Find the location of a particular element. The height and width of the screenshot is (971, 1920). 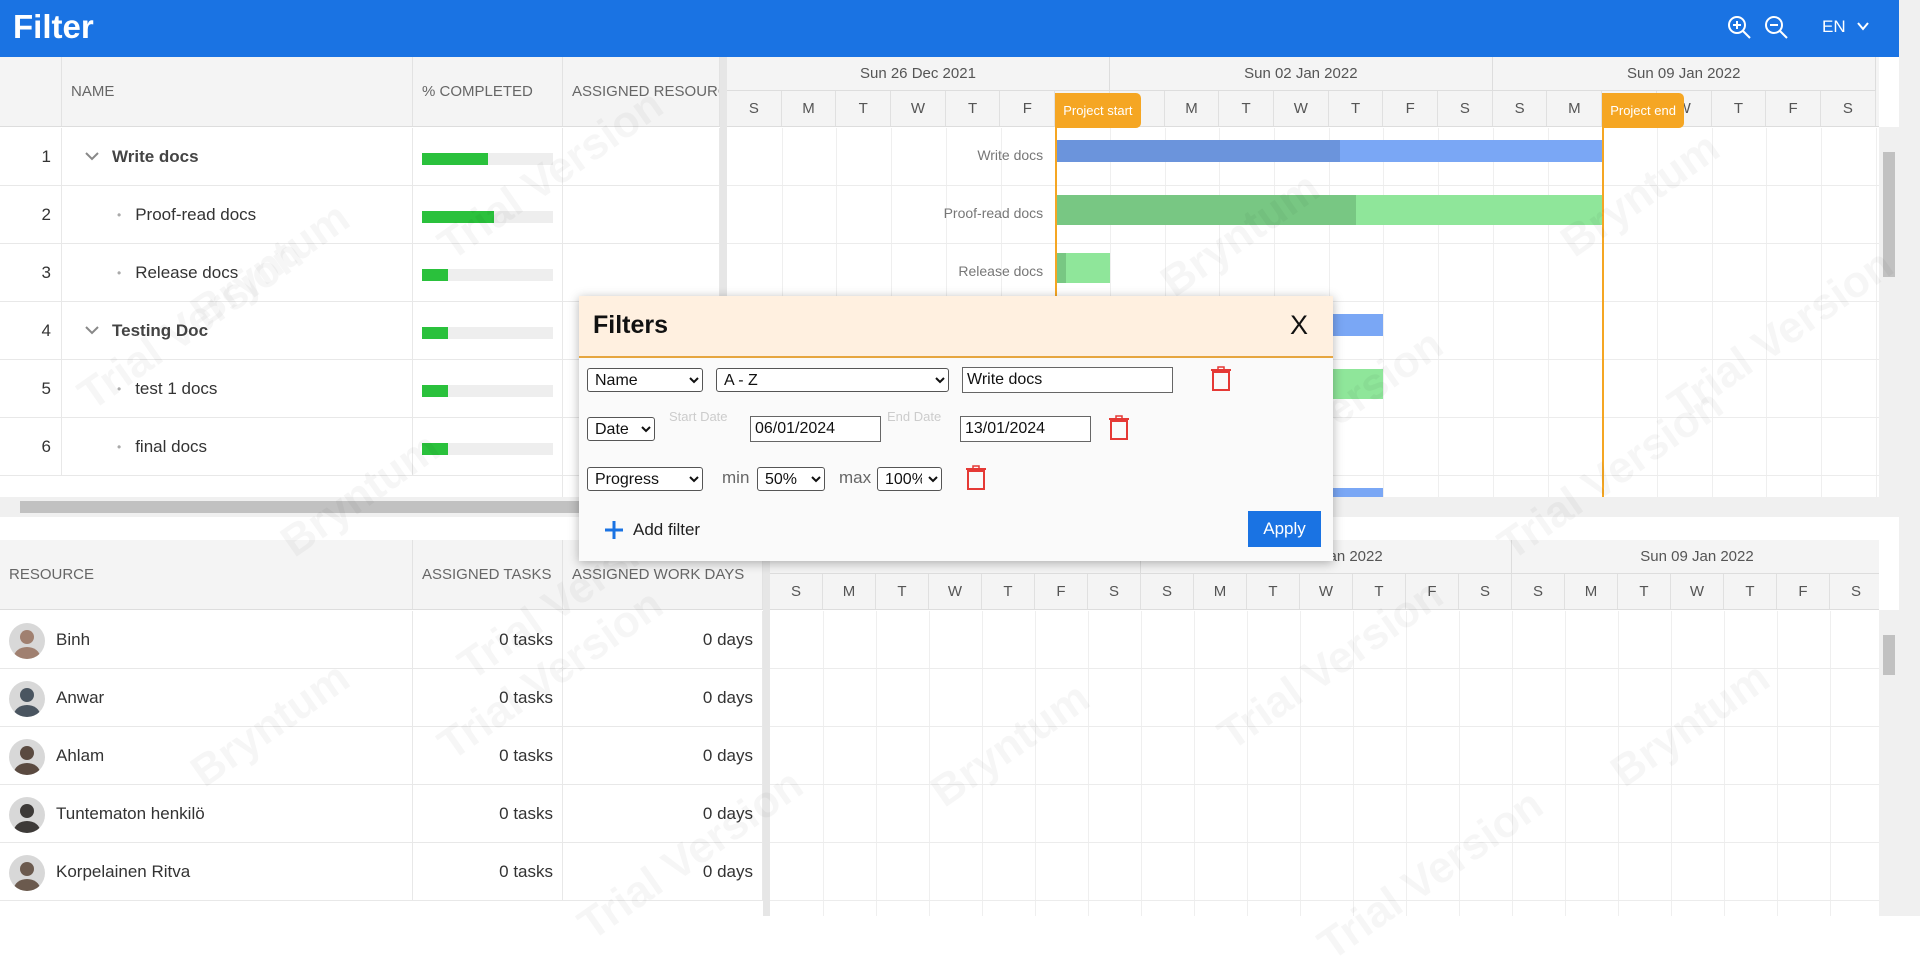

table-row: 1 Write docs is located at coordinates (360, 157).